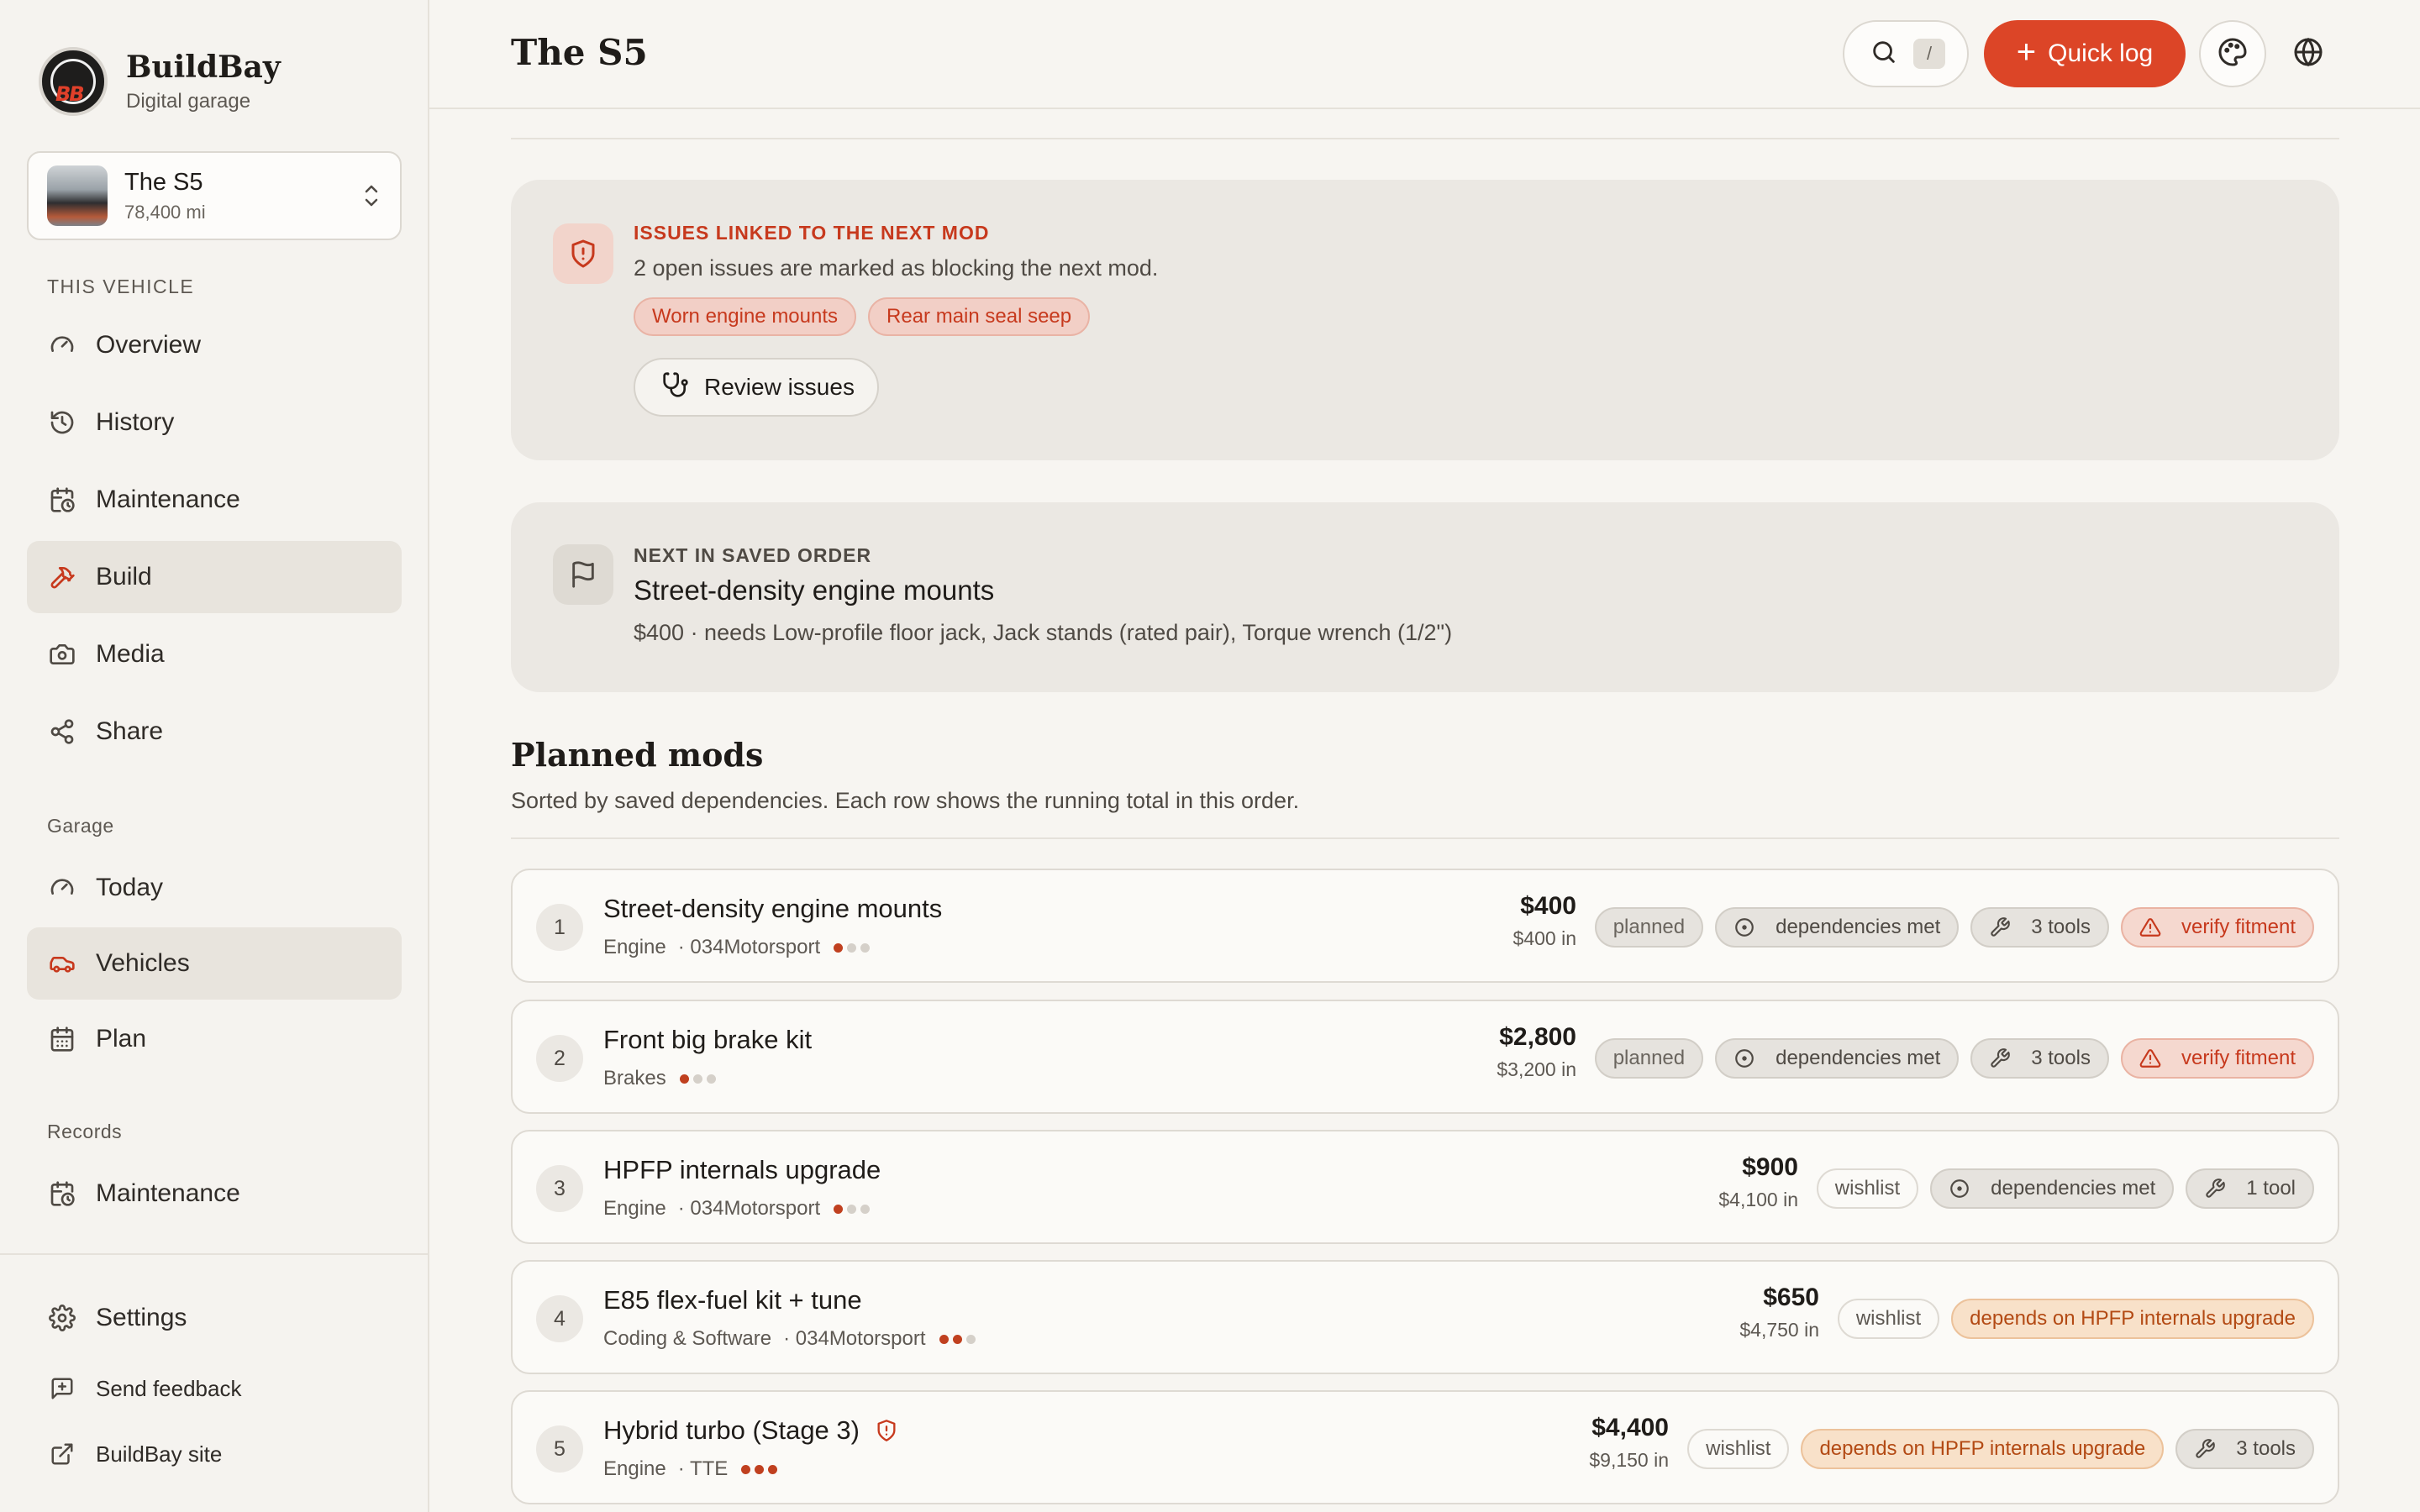 This screenshot has width=2420, height=1512. Describe the element at coordinates (214, 963) in the screenshot. I see `nav-vehicles: Vehicles` at that location.